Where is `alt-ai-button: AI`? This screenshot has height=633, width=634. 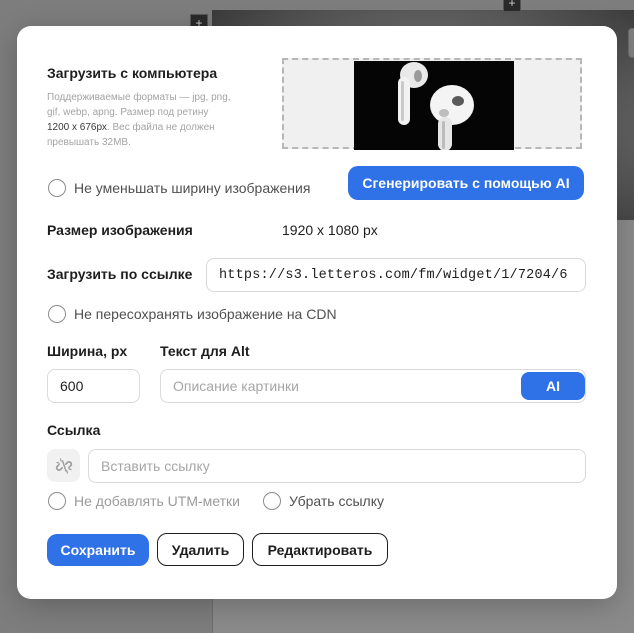
alt-ai-button: AI is located at coordinates (553, 386).